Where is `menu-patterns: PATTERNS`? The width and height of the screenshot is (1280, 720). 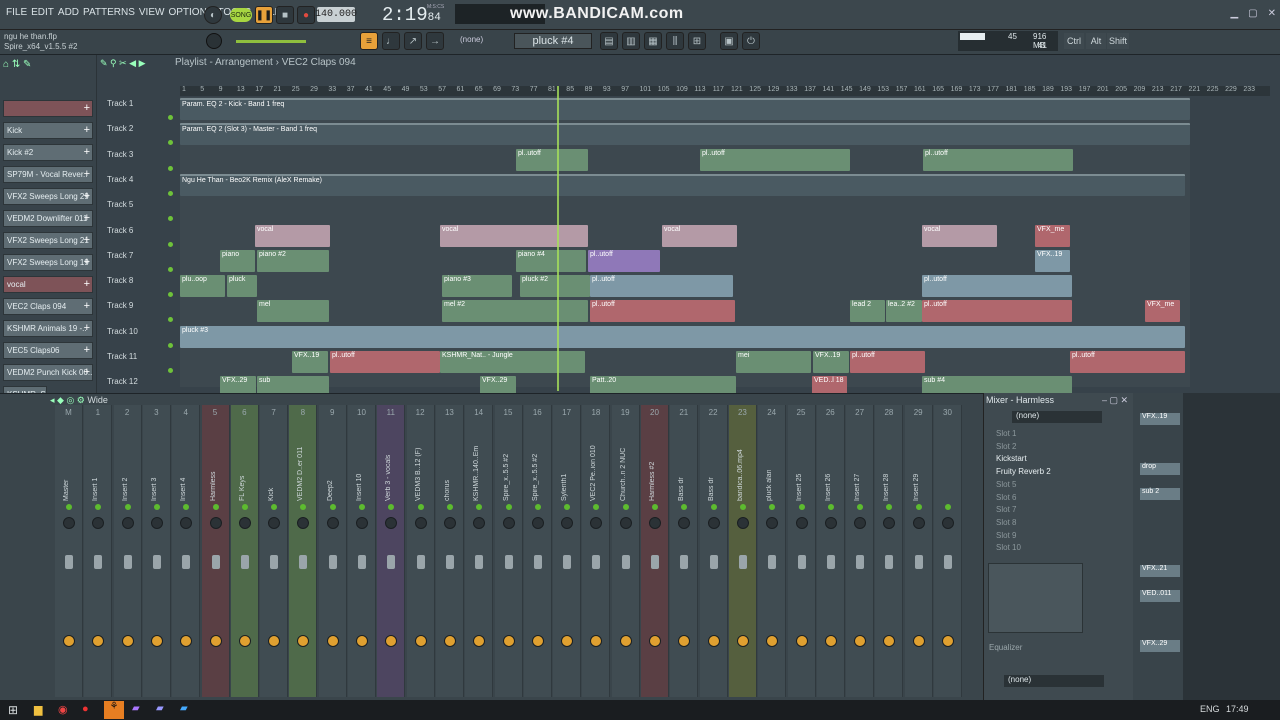
menu-patterns: PATTERNS is located at coordinates (109, 12).